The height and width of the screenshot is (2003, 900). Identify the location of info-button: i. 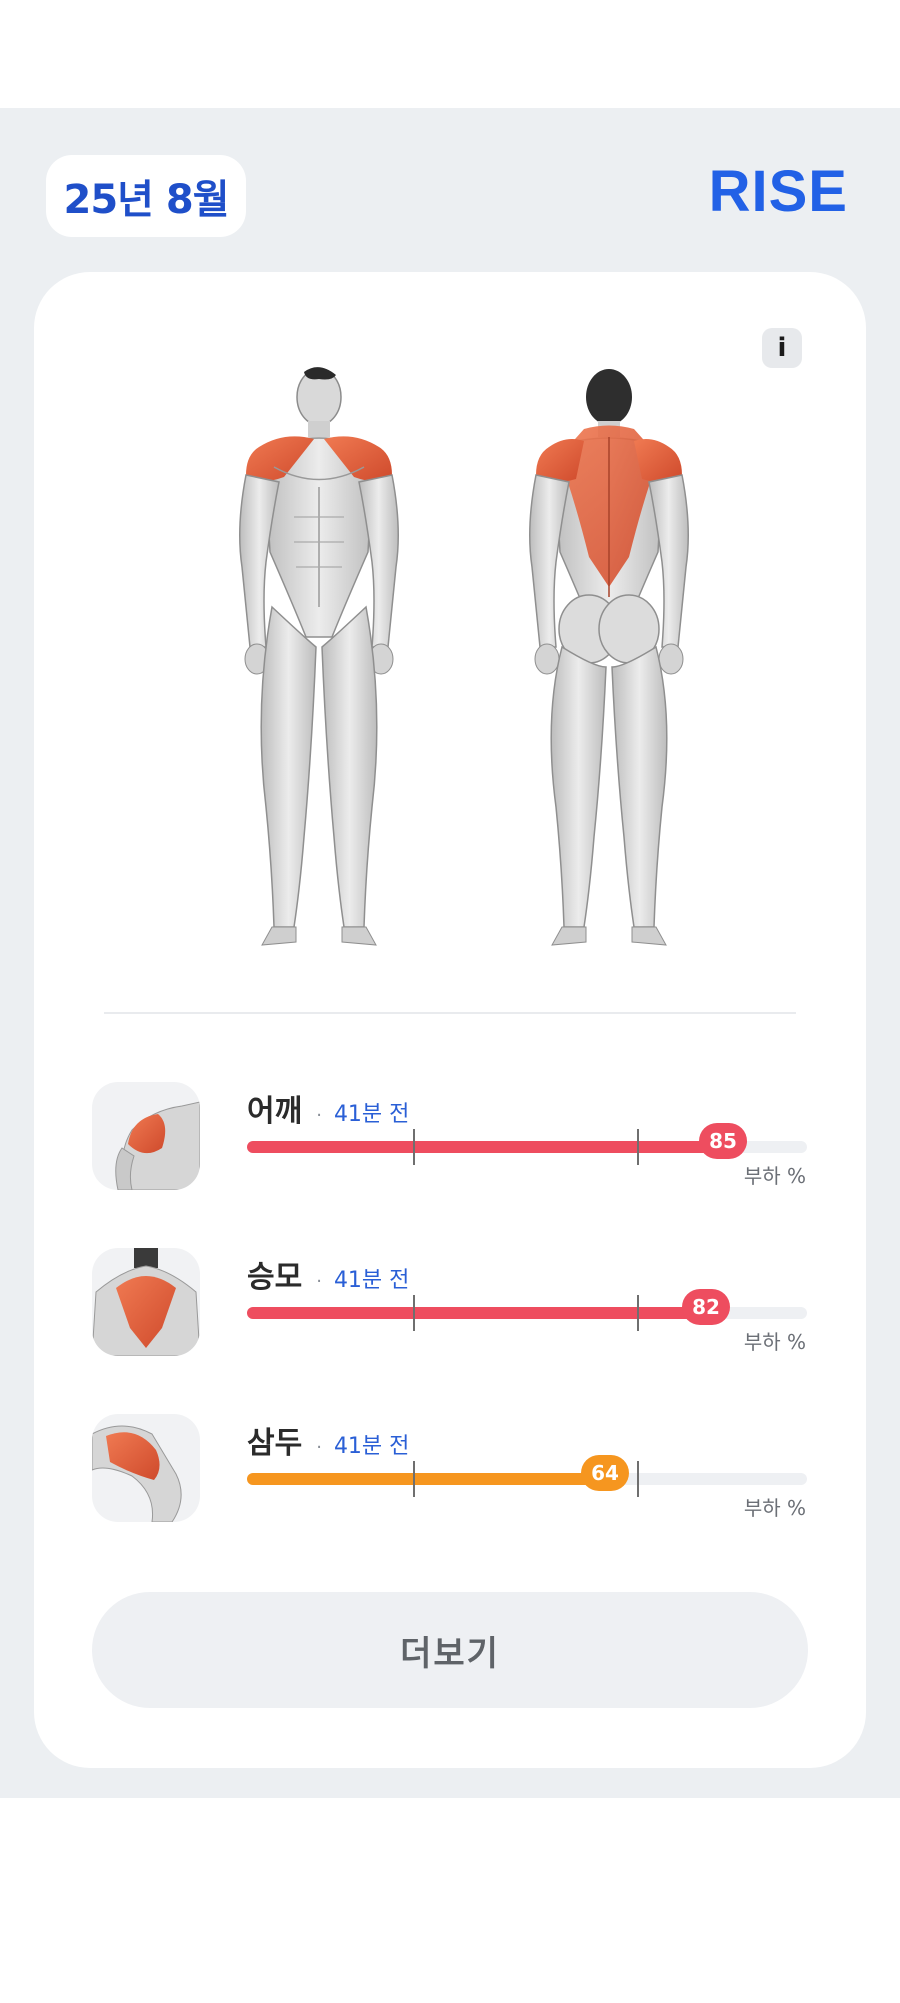
(782, 348).